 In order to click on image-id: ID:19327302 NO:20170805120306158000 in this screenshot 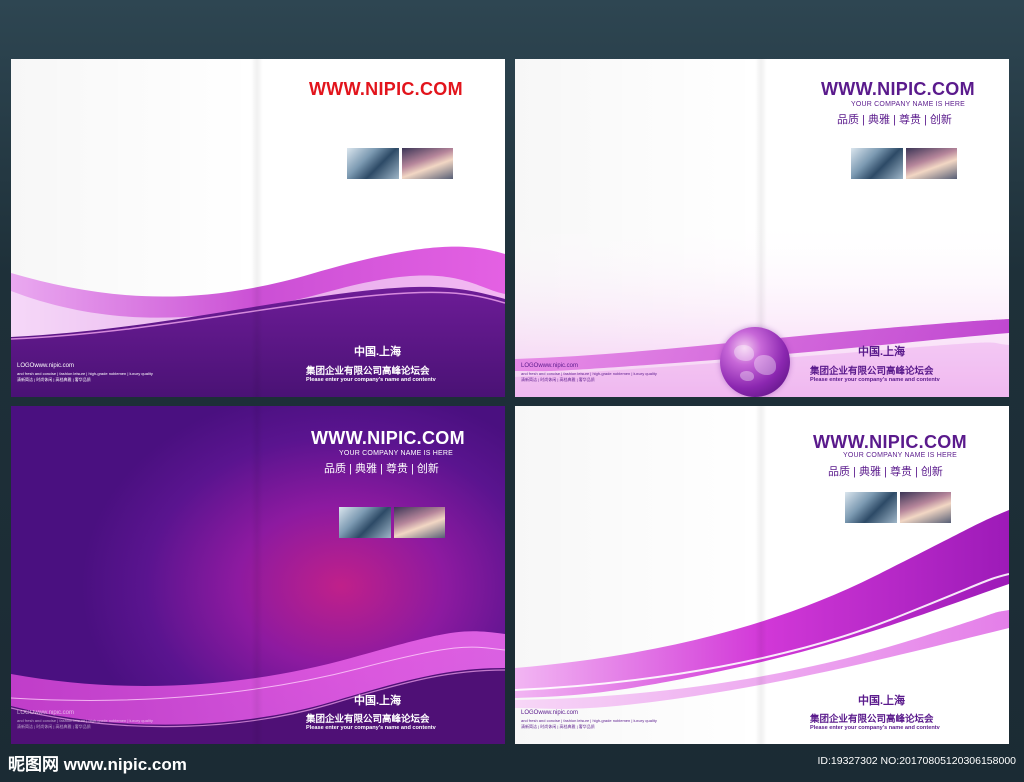, I will do `click(916, 761)`.